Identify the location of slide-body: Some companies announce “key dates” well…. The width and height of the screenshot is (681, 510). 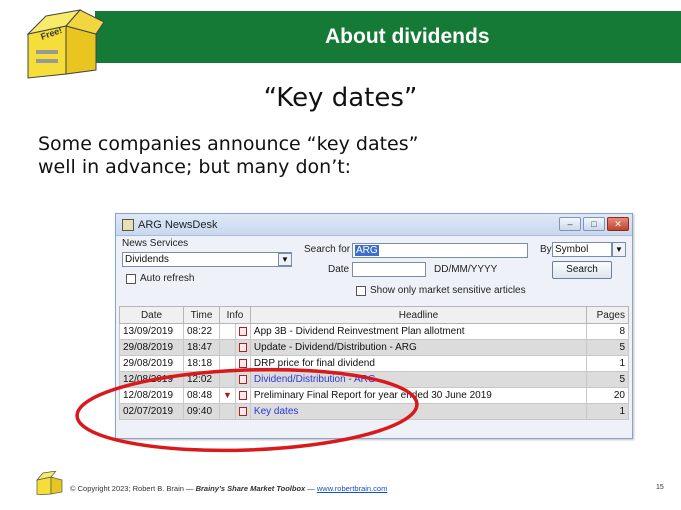
(228, 156).